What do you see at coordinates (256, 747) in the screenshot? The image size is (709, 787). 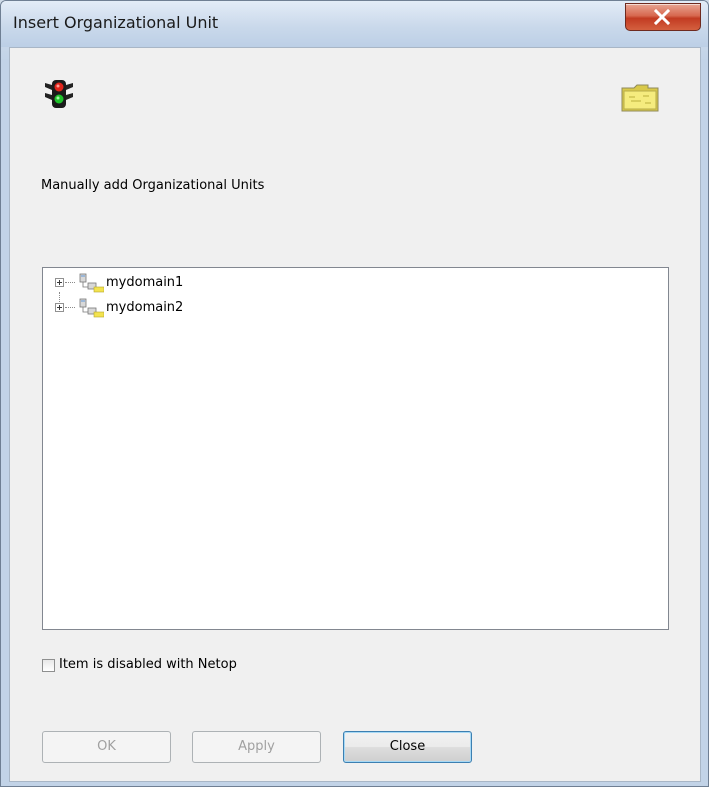 I see `apply-button: Apply` at bounding box center [256, 747].